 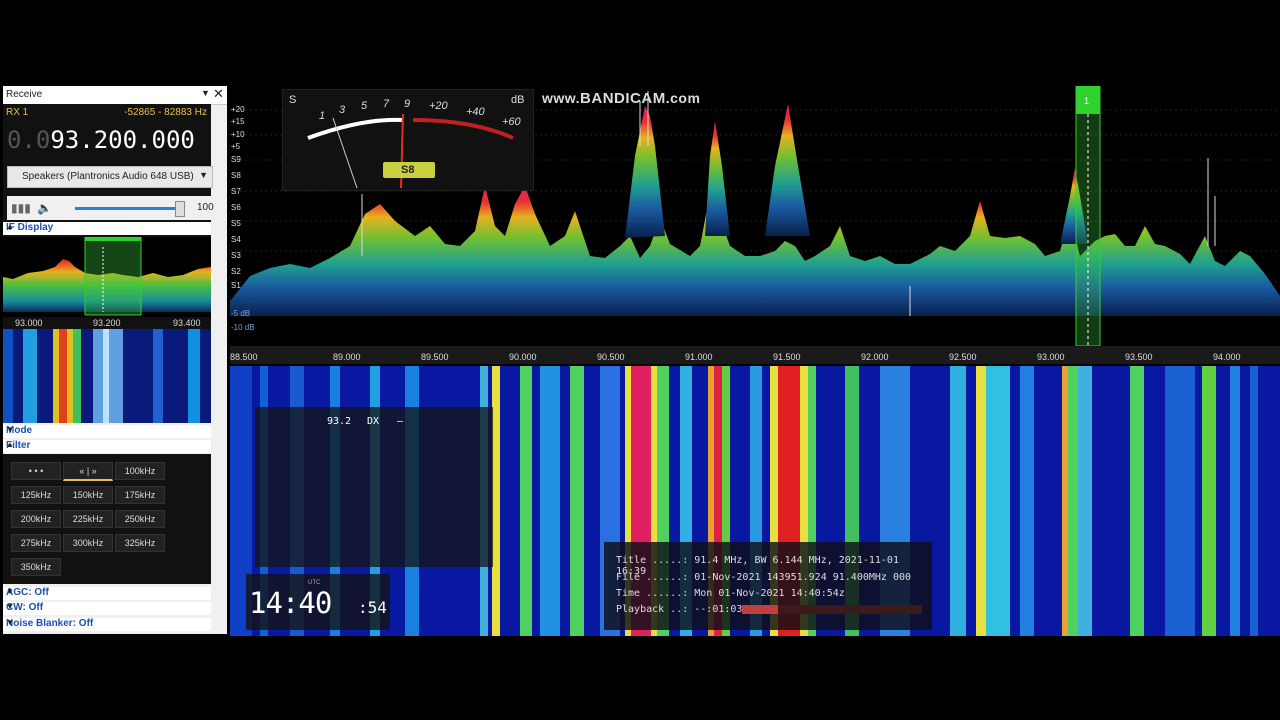 What do you see at coordinates (236, 285) in the screenshot?
I see `s-label: S1` at bounding box center [236, 285].